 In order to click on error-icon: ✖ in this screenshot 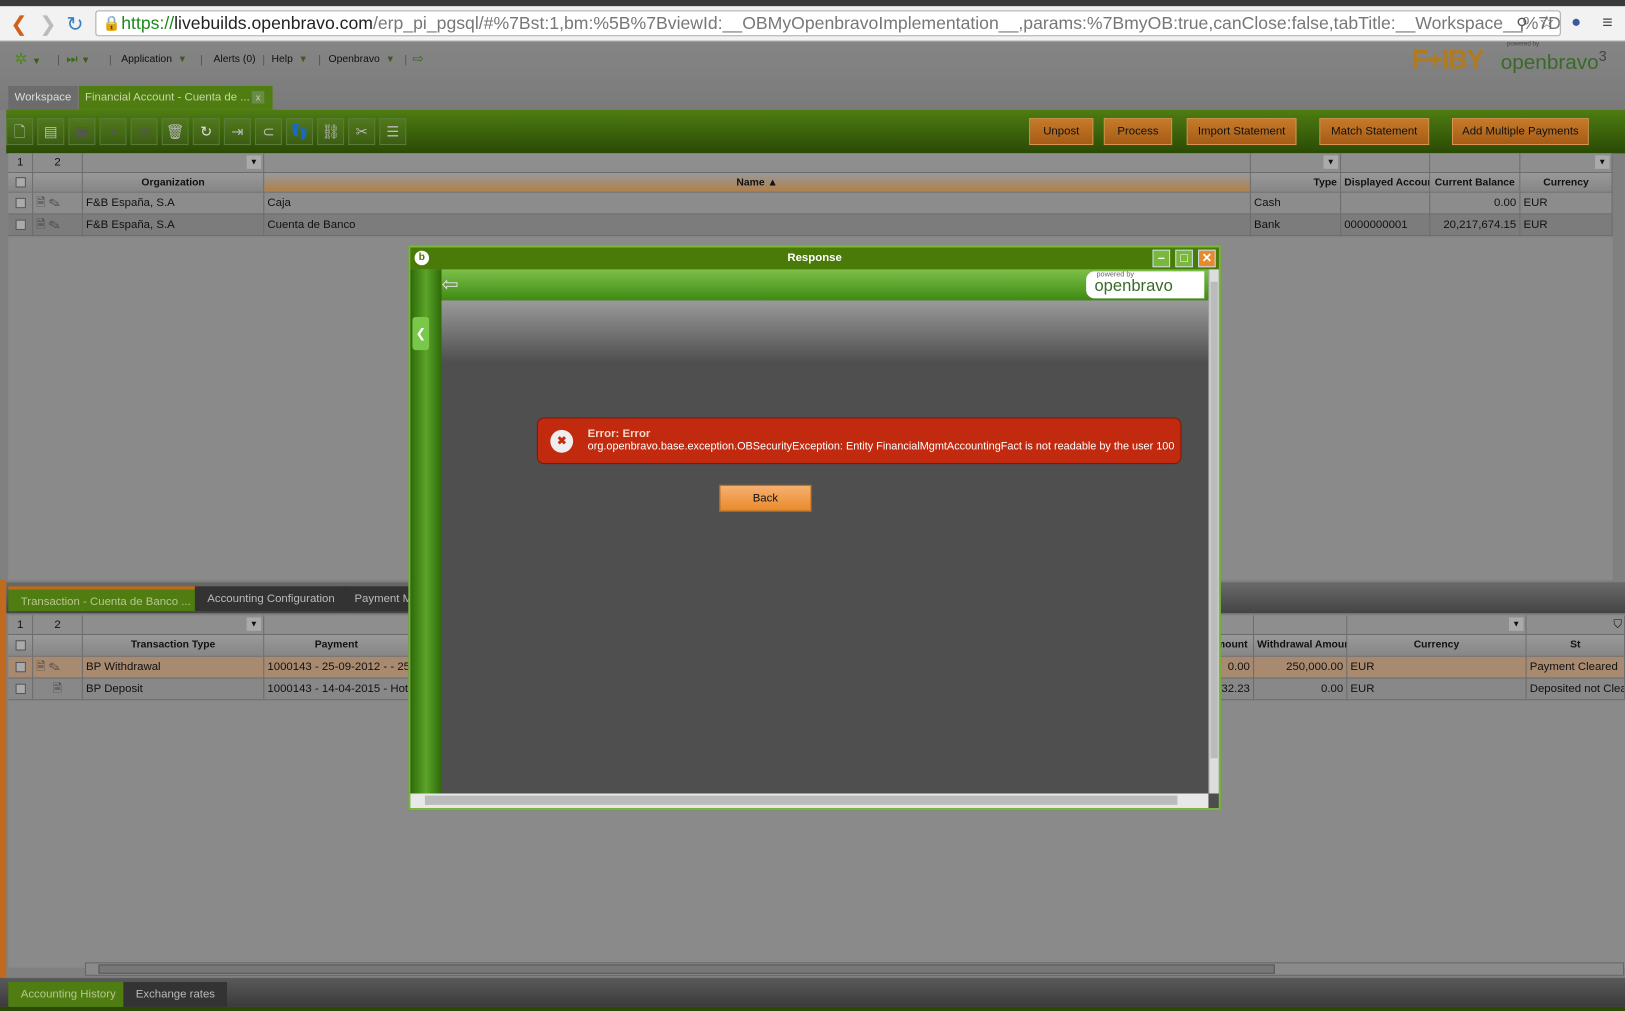, I will do `click(562, 441)`.